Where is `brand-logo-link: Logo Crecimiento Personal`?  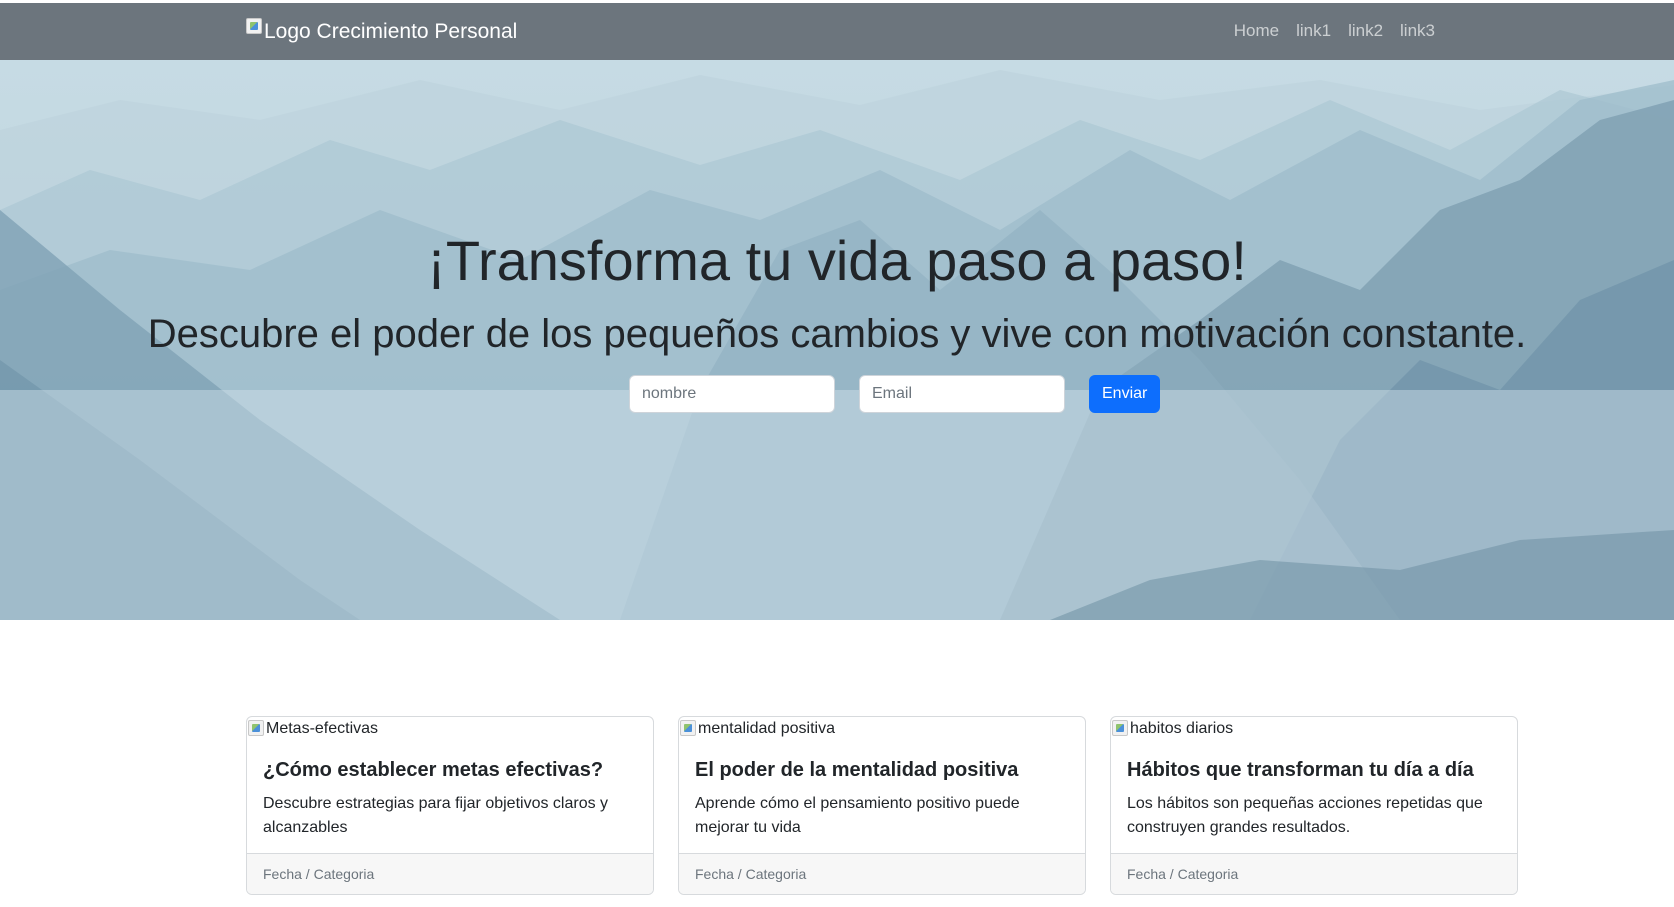
brand-logo-link: Logo Crecimiento Personal is located at coordinates (381, 32).